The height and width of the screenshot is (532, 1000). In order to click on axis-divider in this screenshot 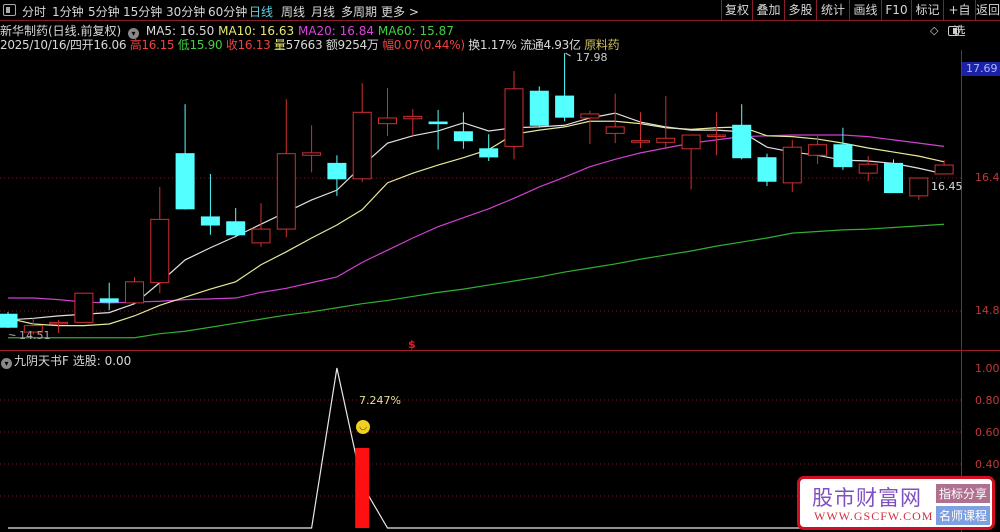, I will do `click(980, 350)`.